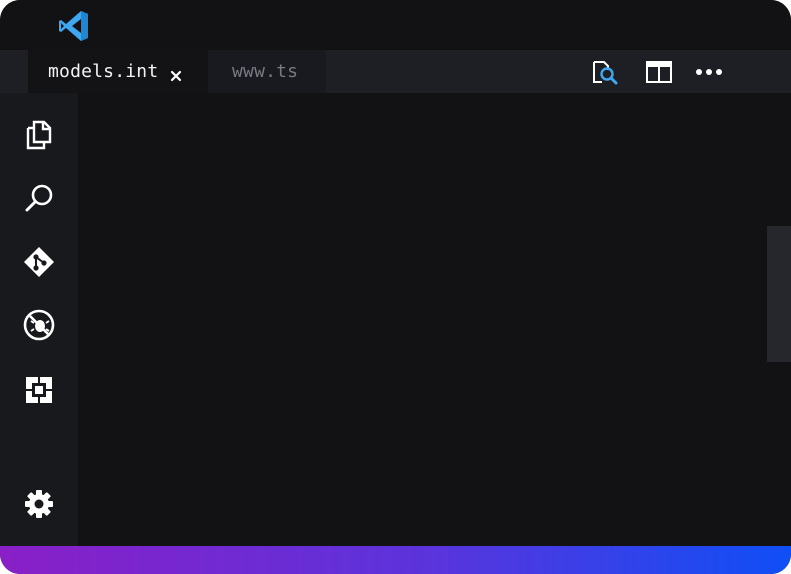  Describe the element at coordinates (39, 390) in the screenshot. I see `extensions-icon` at that location.